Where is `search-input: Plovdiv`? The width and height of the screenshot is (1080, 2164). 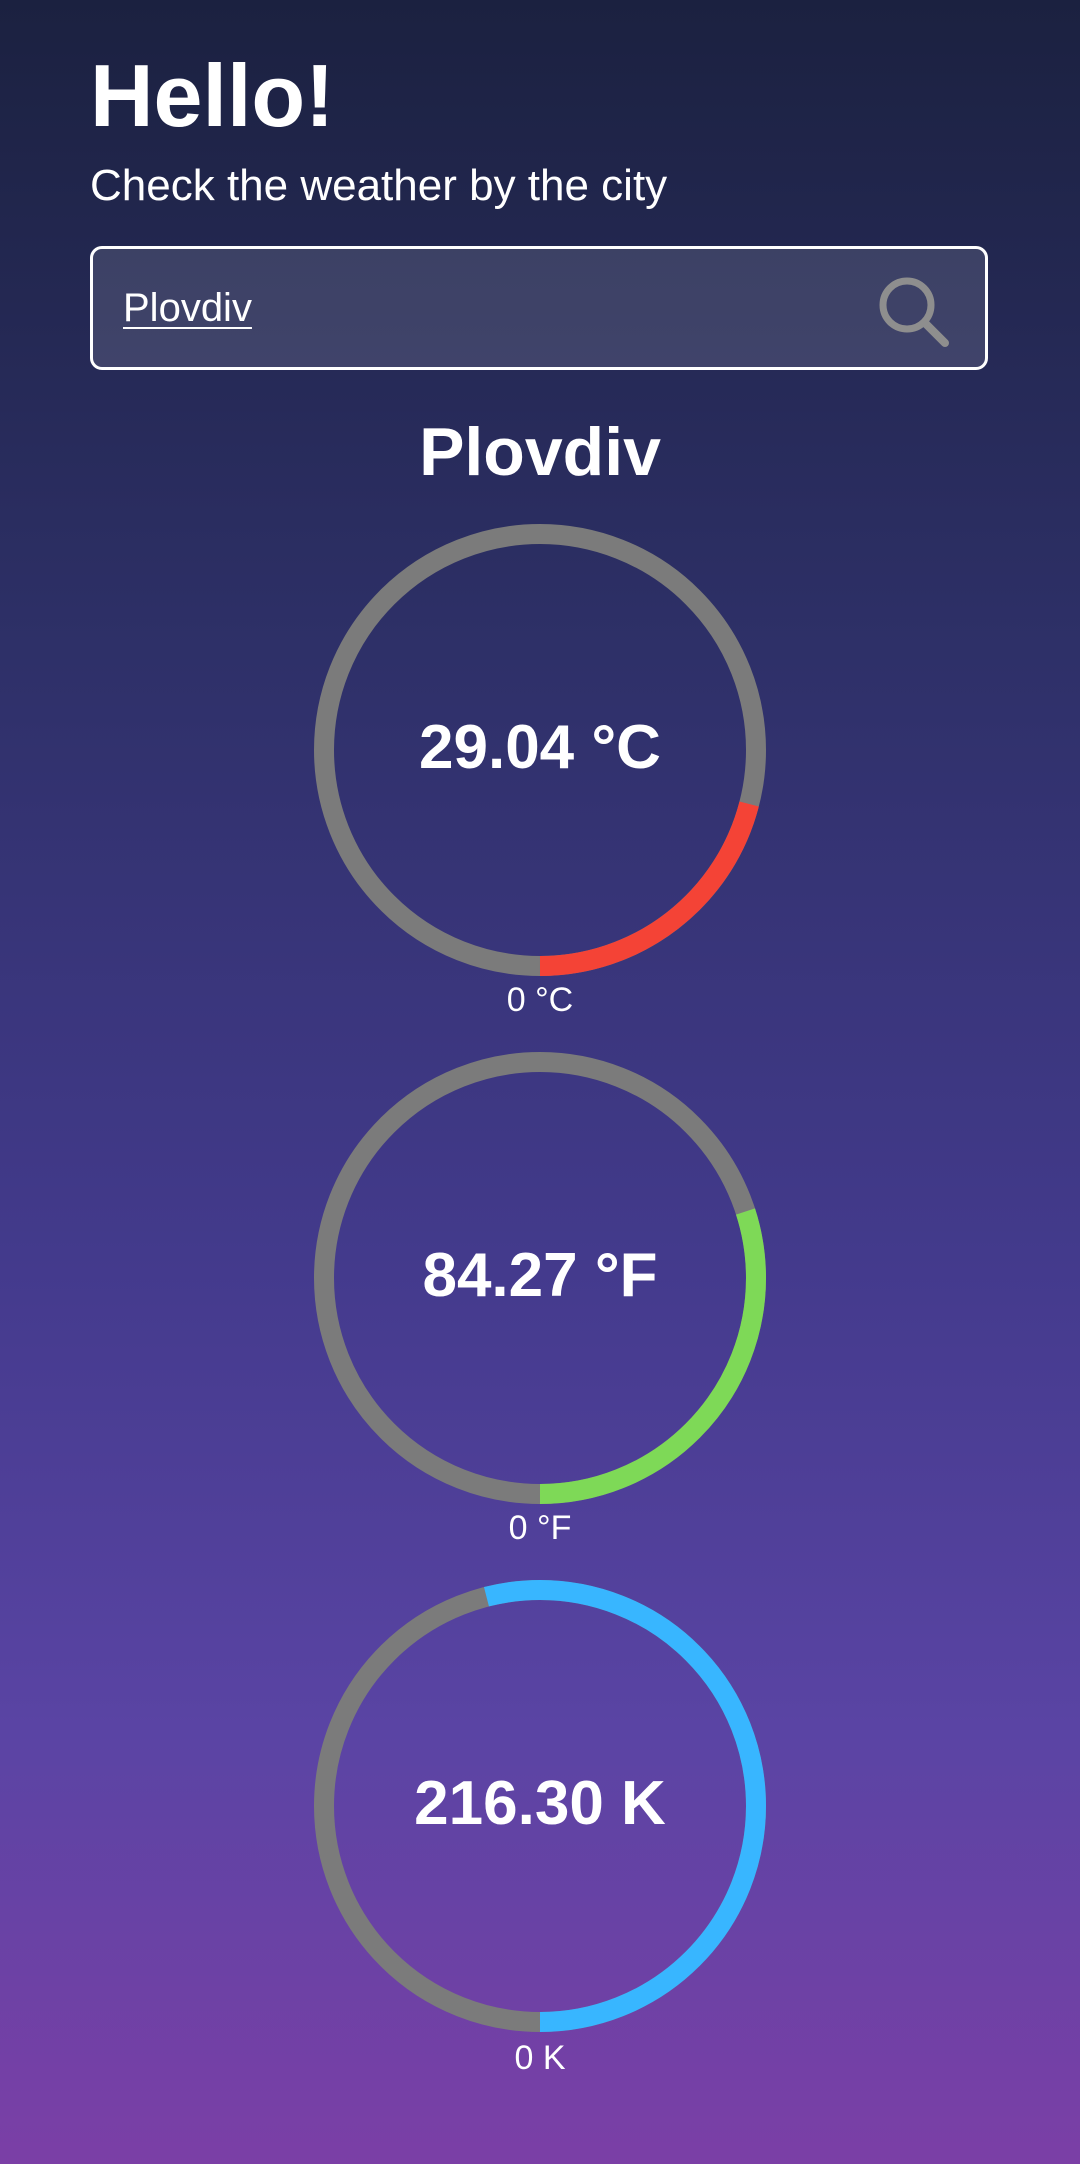 search-input: Plovdiv is located at coordinates (187, 308).